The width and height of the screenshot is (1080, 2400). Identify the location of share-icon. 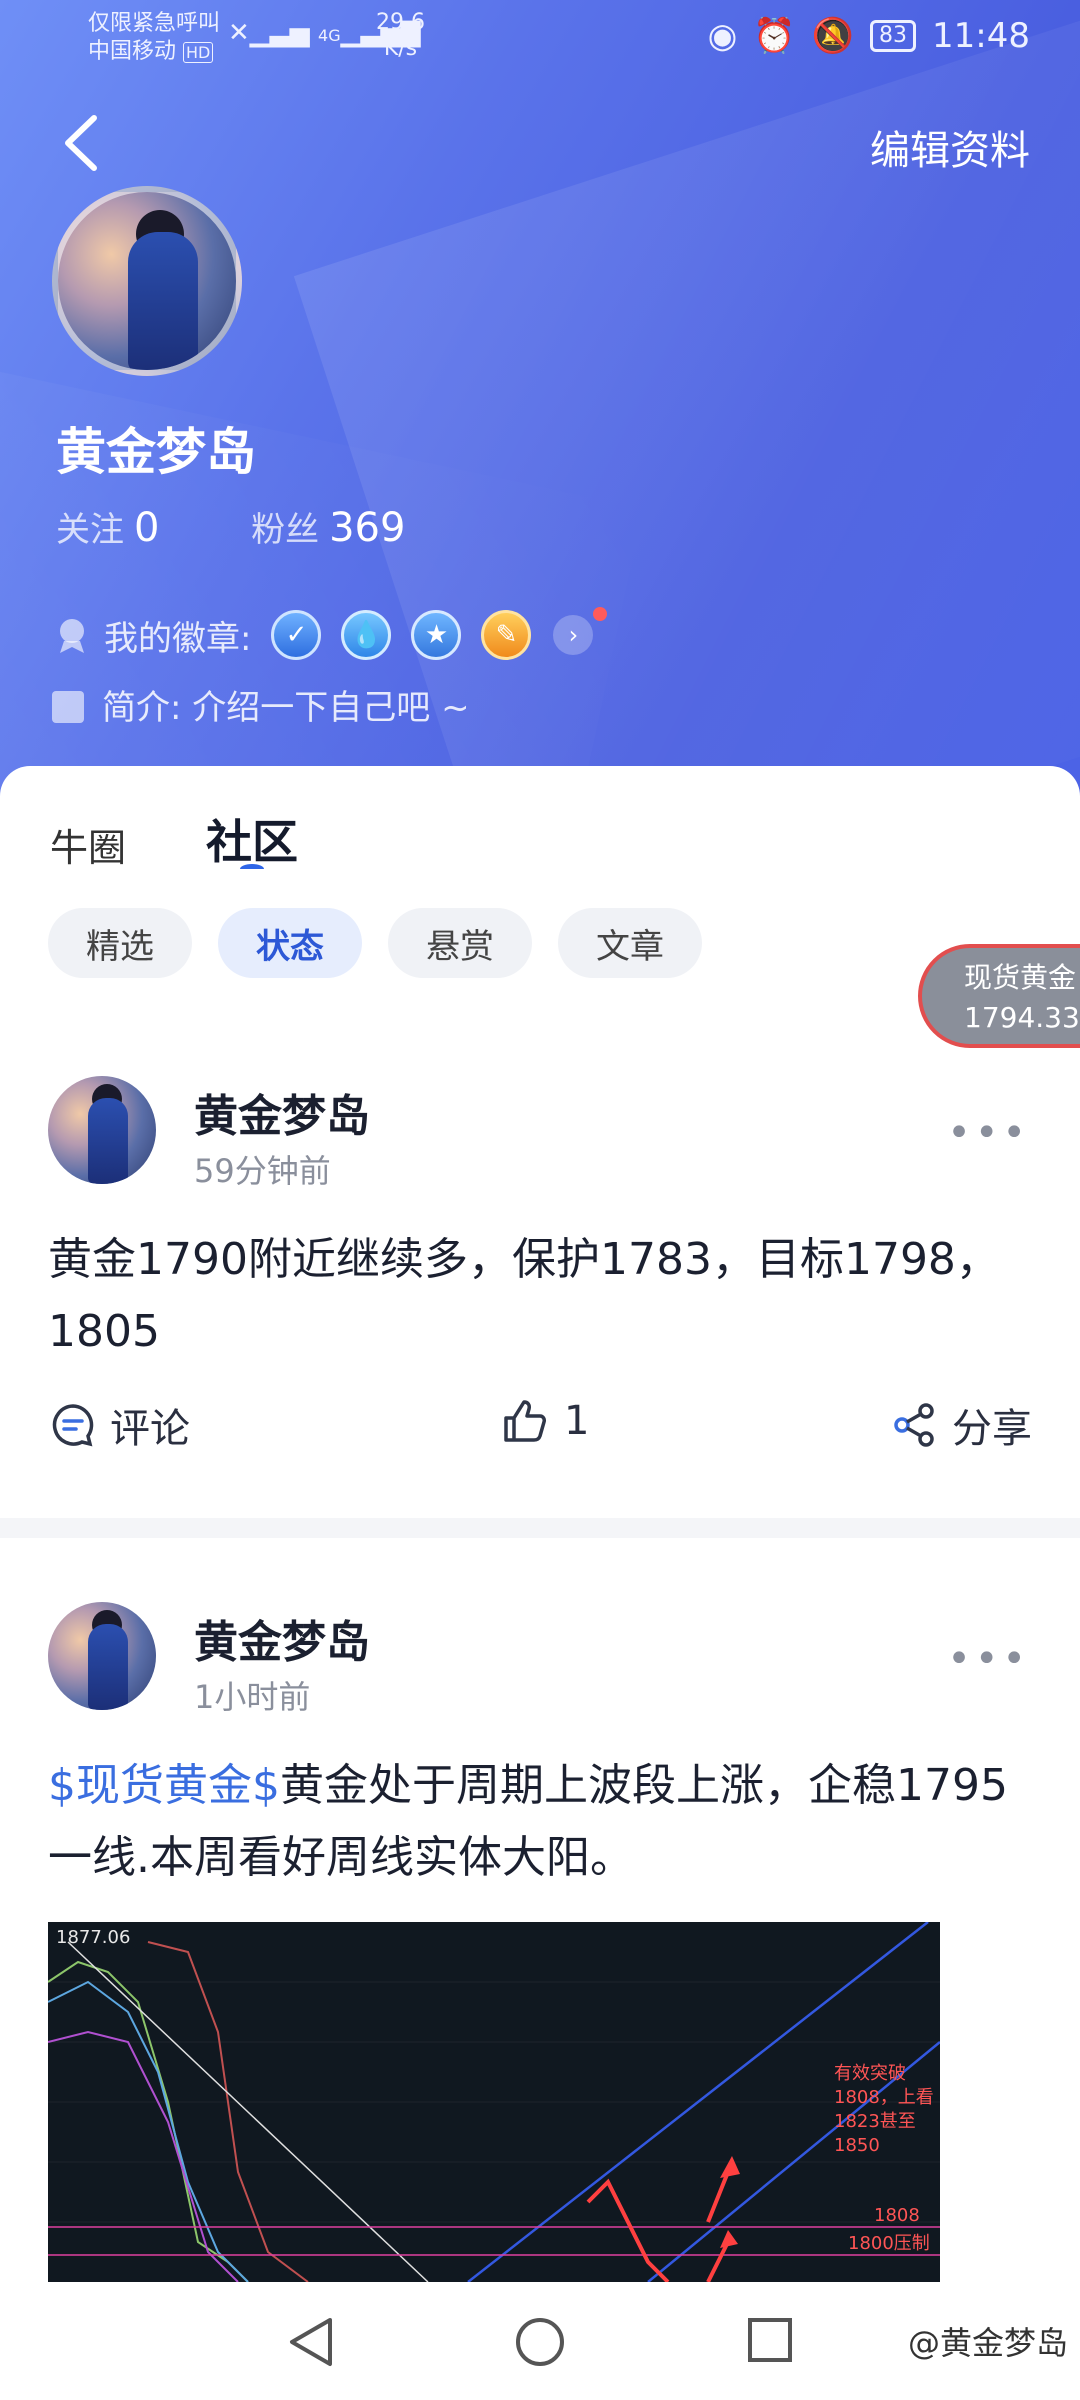
(914, 1425).